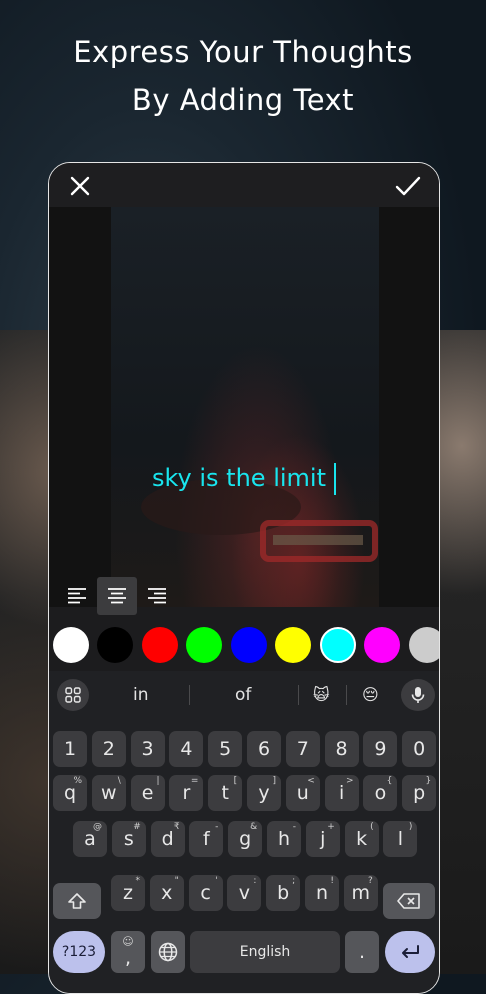 The height and width of the screenshot is (994, 486). Describe the element at coordinates (204, 645) in the screenshot. I see `color-swatch-green` at that location.